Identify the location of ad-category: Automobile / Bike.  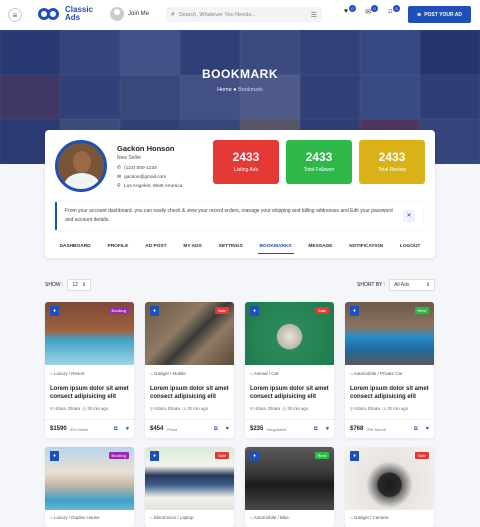
(271, 517).